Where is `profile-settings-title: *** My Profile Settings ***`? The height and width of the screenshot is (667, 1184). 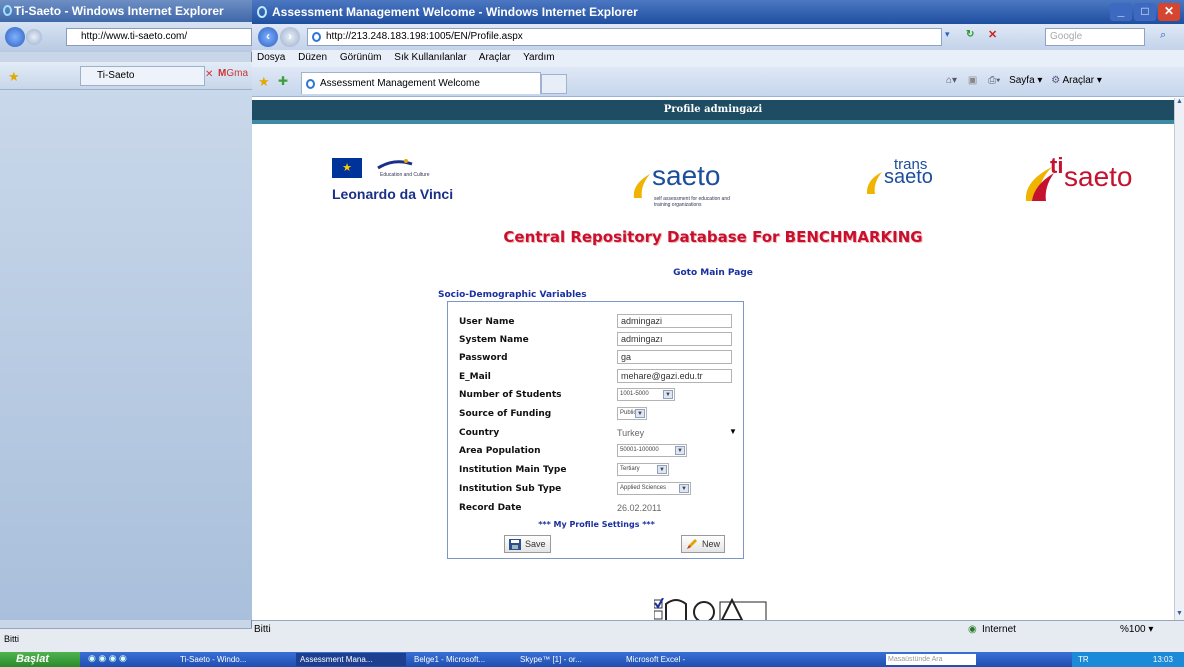
profile-settings-title: *** My Profile Settings *** is located at coordinates (596, 524).